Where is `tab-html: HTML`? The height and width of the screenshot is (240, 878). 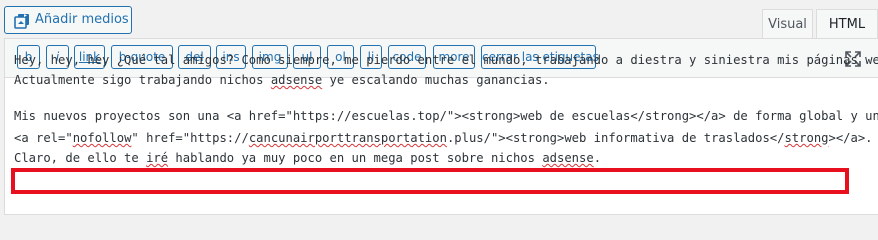 tab-html: HTML is located at coordinates (847, 24).